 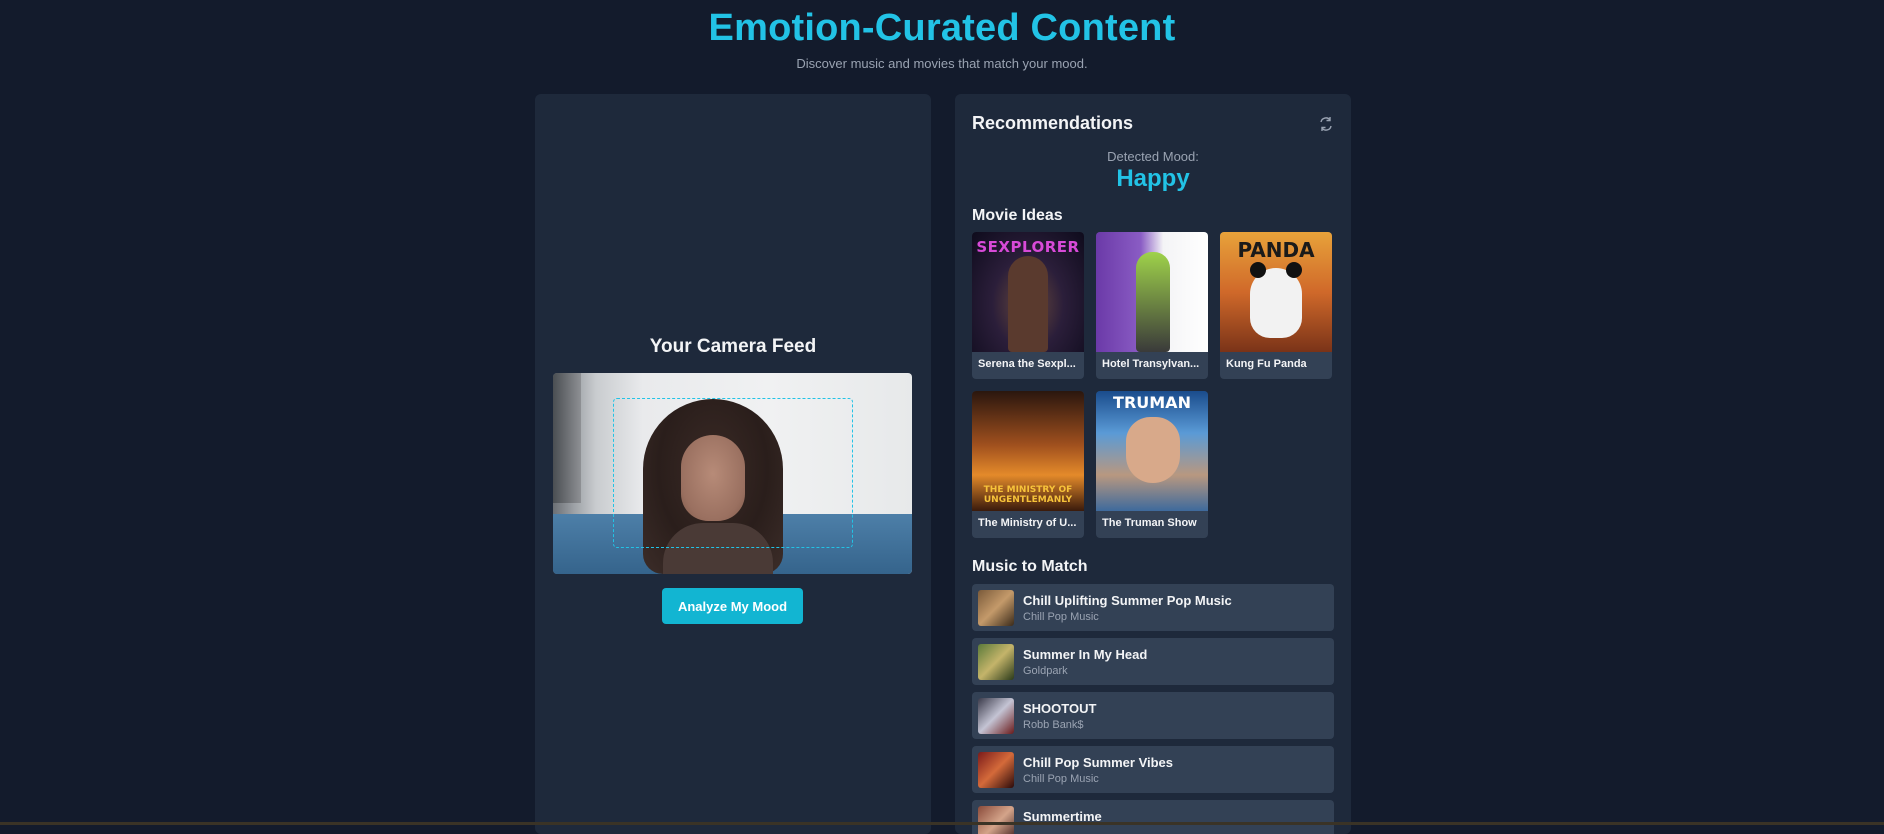 I want to click on panda-figure, so click(x=1276, y=303).